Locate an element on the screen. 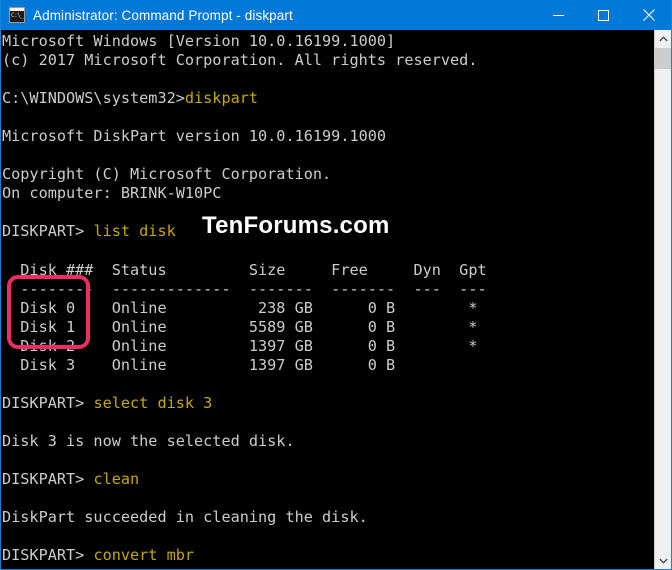 The image size is (672, 570). console-line: C:\WINDOWS\system32>diskpart is located at coordinates (328, 98).